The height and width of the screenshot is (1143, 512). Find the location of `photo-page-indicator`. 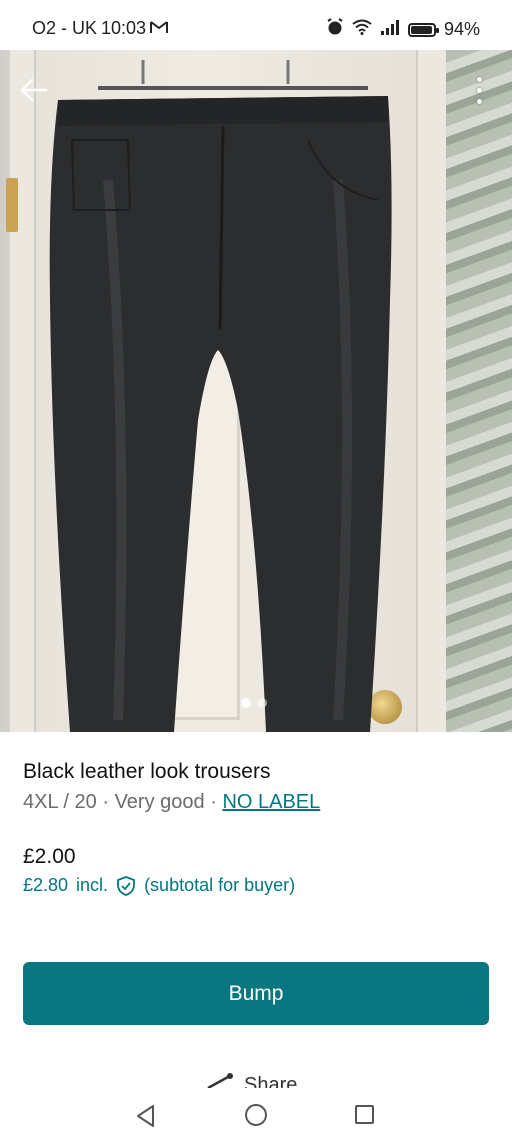

photo-page-indicator is located at coordinates (254, 703).